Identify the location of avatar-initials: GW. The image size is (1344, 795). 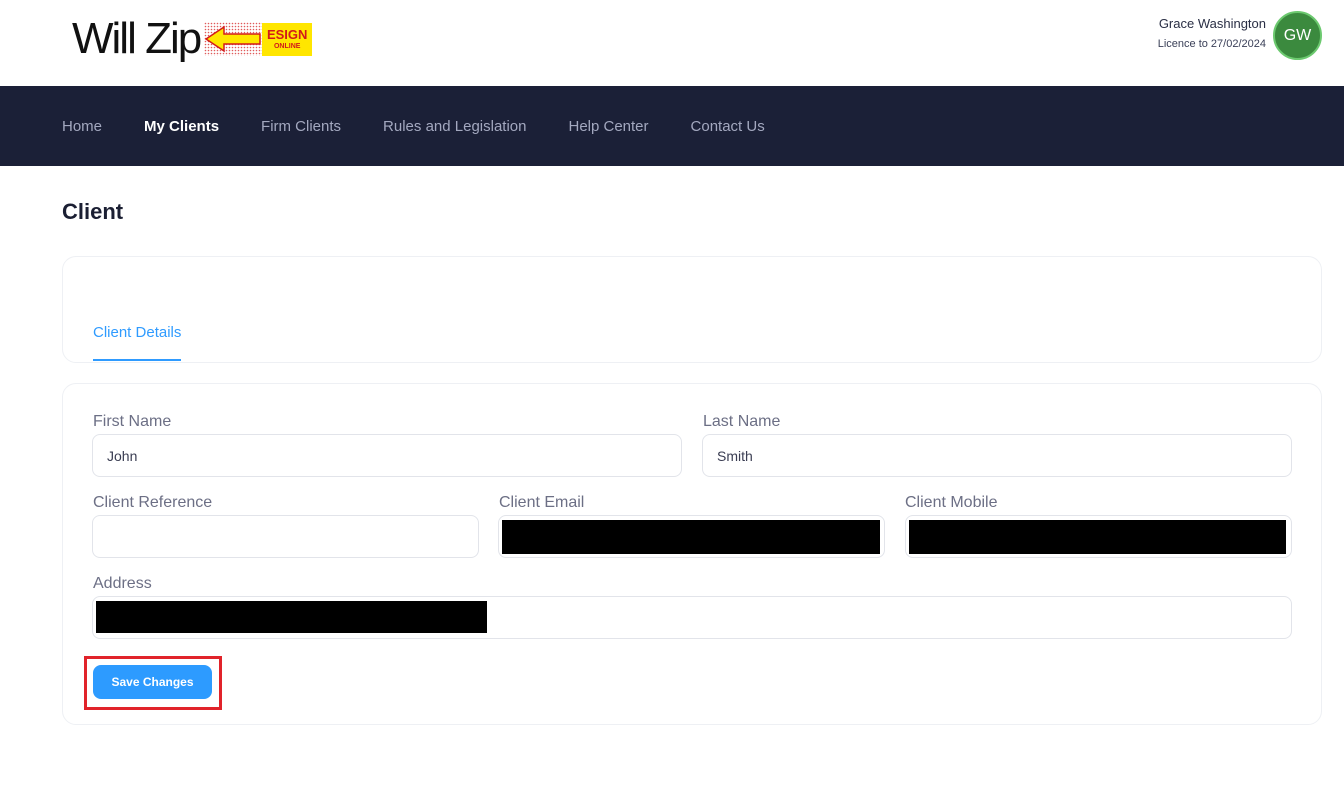
(1297, 35).